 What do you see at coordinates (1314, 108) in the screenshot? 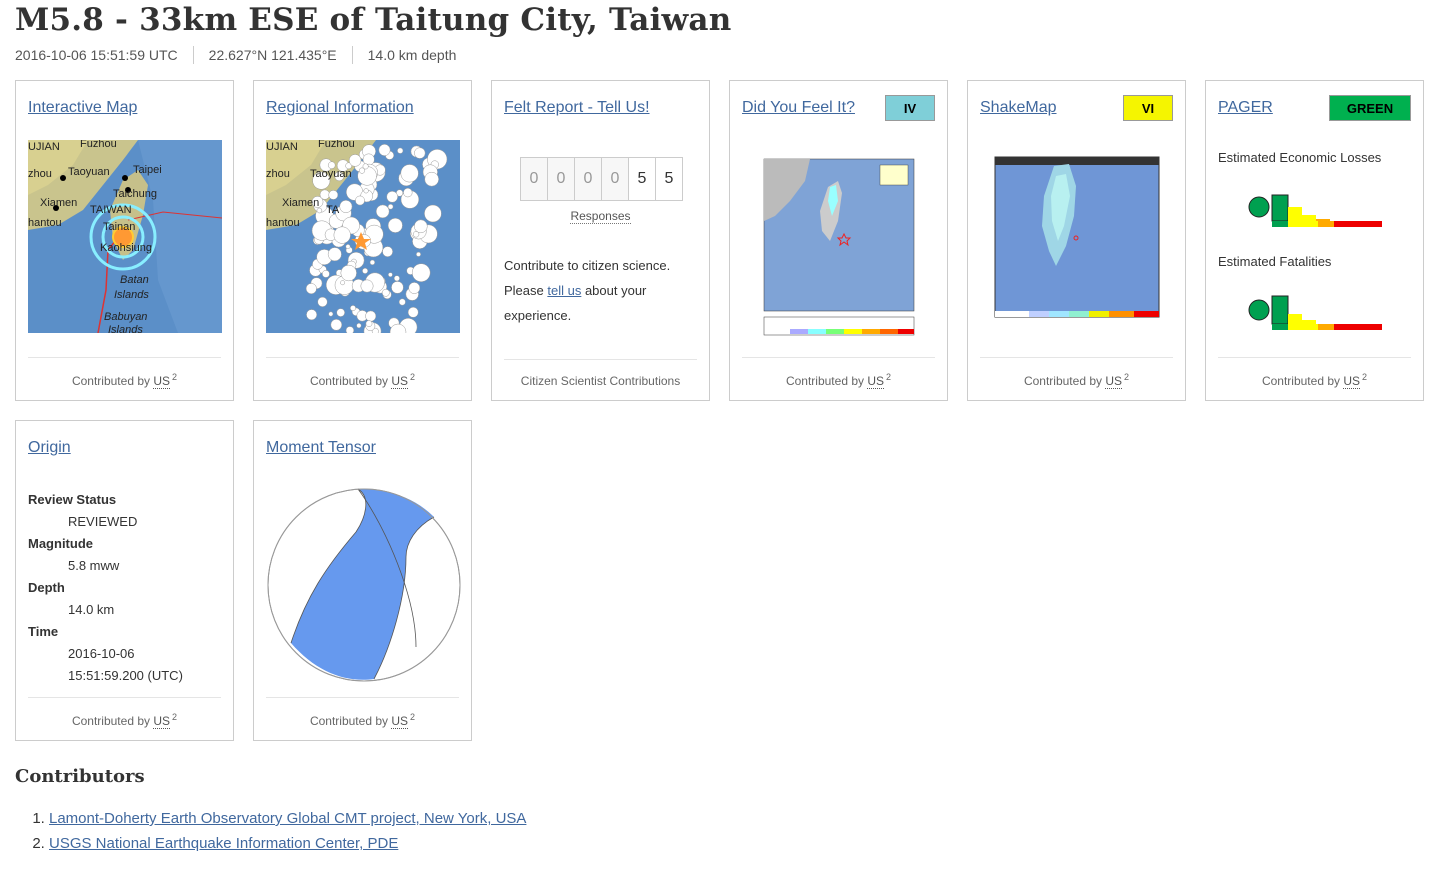
I see `card-header: PAGER GREEN` at bounding box center [1314, 108].